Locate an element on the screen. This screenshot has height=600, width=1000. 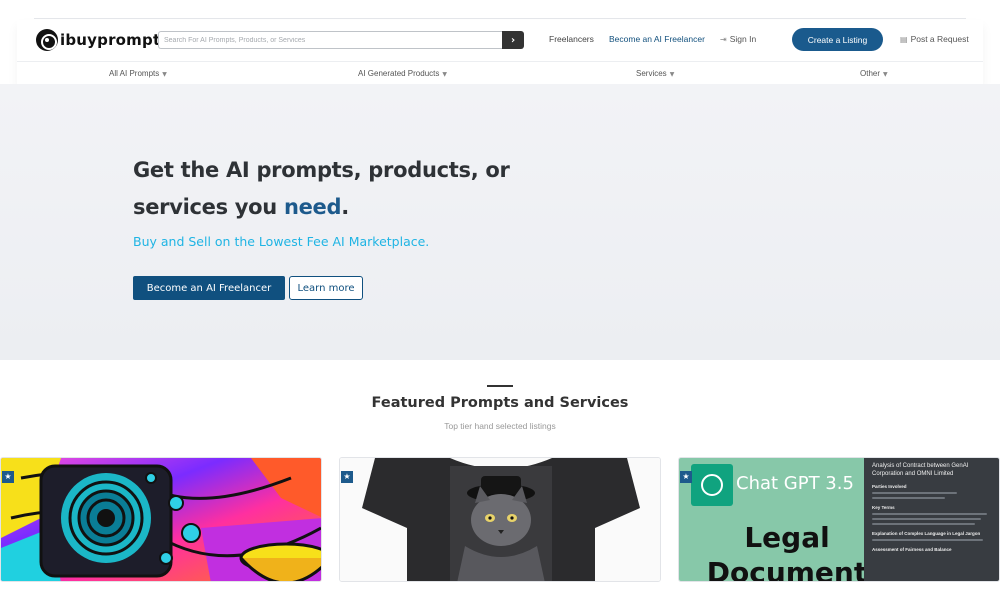
chevron-right-icon: › is located at coordinates (513, 40).